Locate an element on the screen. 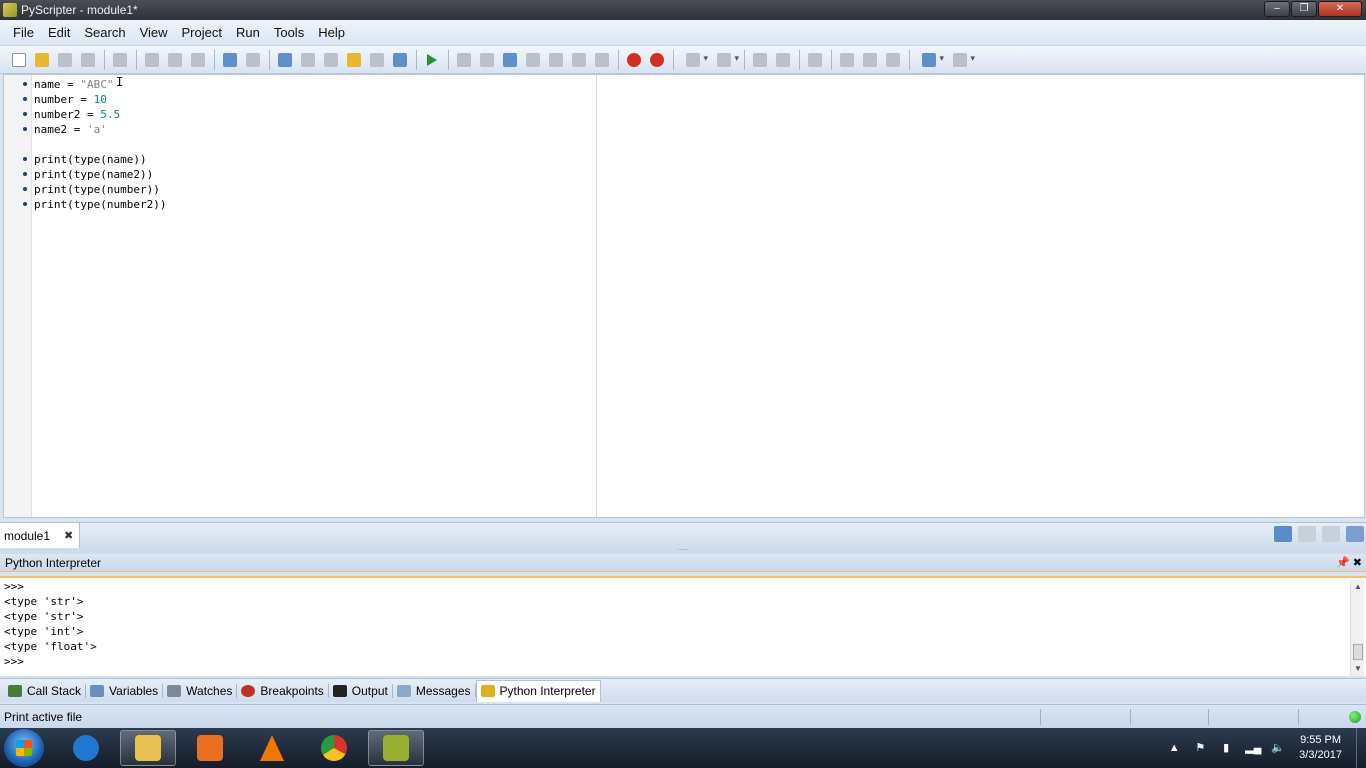 Image resolution: width=1366 pixels, height=768 pixels. line-marker is located at coordinates (25, 159).